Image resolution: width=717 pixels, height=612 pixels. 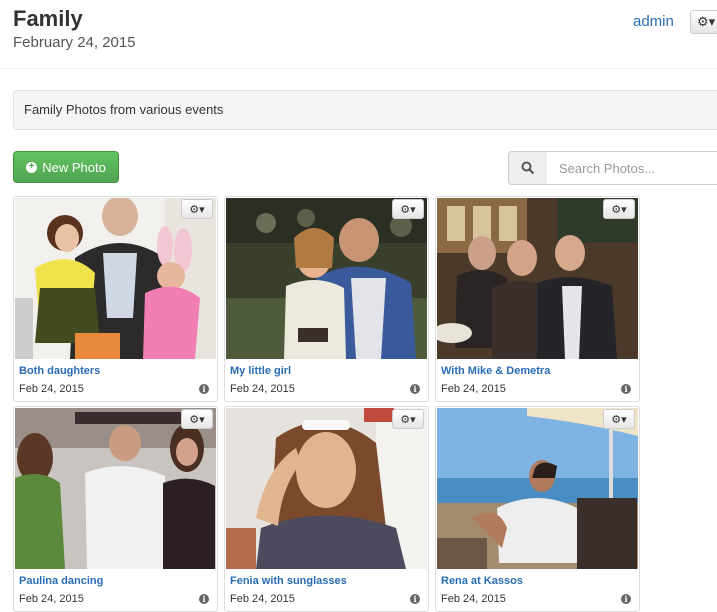 What do you see at coordinates (32, 167) in the screenshot?
I see `plus-icon: +` at bounding box center [32, 167].